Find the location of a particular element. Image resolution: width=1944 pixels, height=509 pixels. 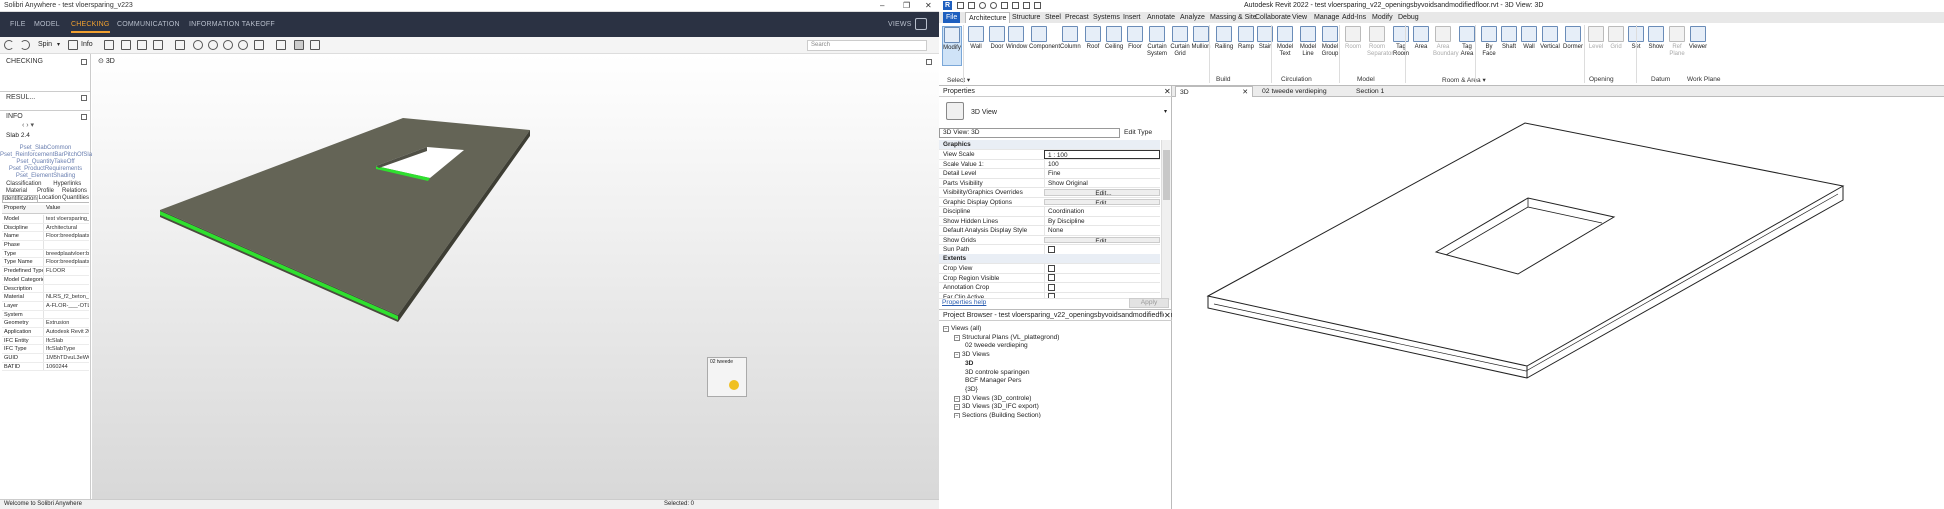

property-column-header: Property is located at coordinates (23, 209).